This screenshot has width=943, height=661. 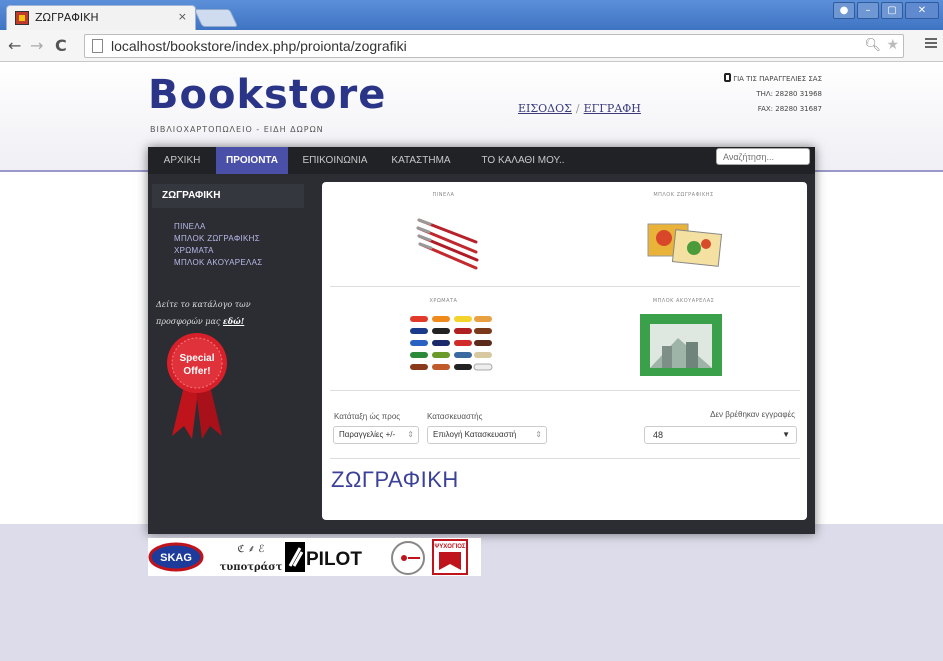 I want to click on category-caption: ΜΠΛΟΚ ΖΩΓΡΑΦΙΚΗΣ, so click(x=683, y=195).